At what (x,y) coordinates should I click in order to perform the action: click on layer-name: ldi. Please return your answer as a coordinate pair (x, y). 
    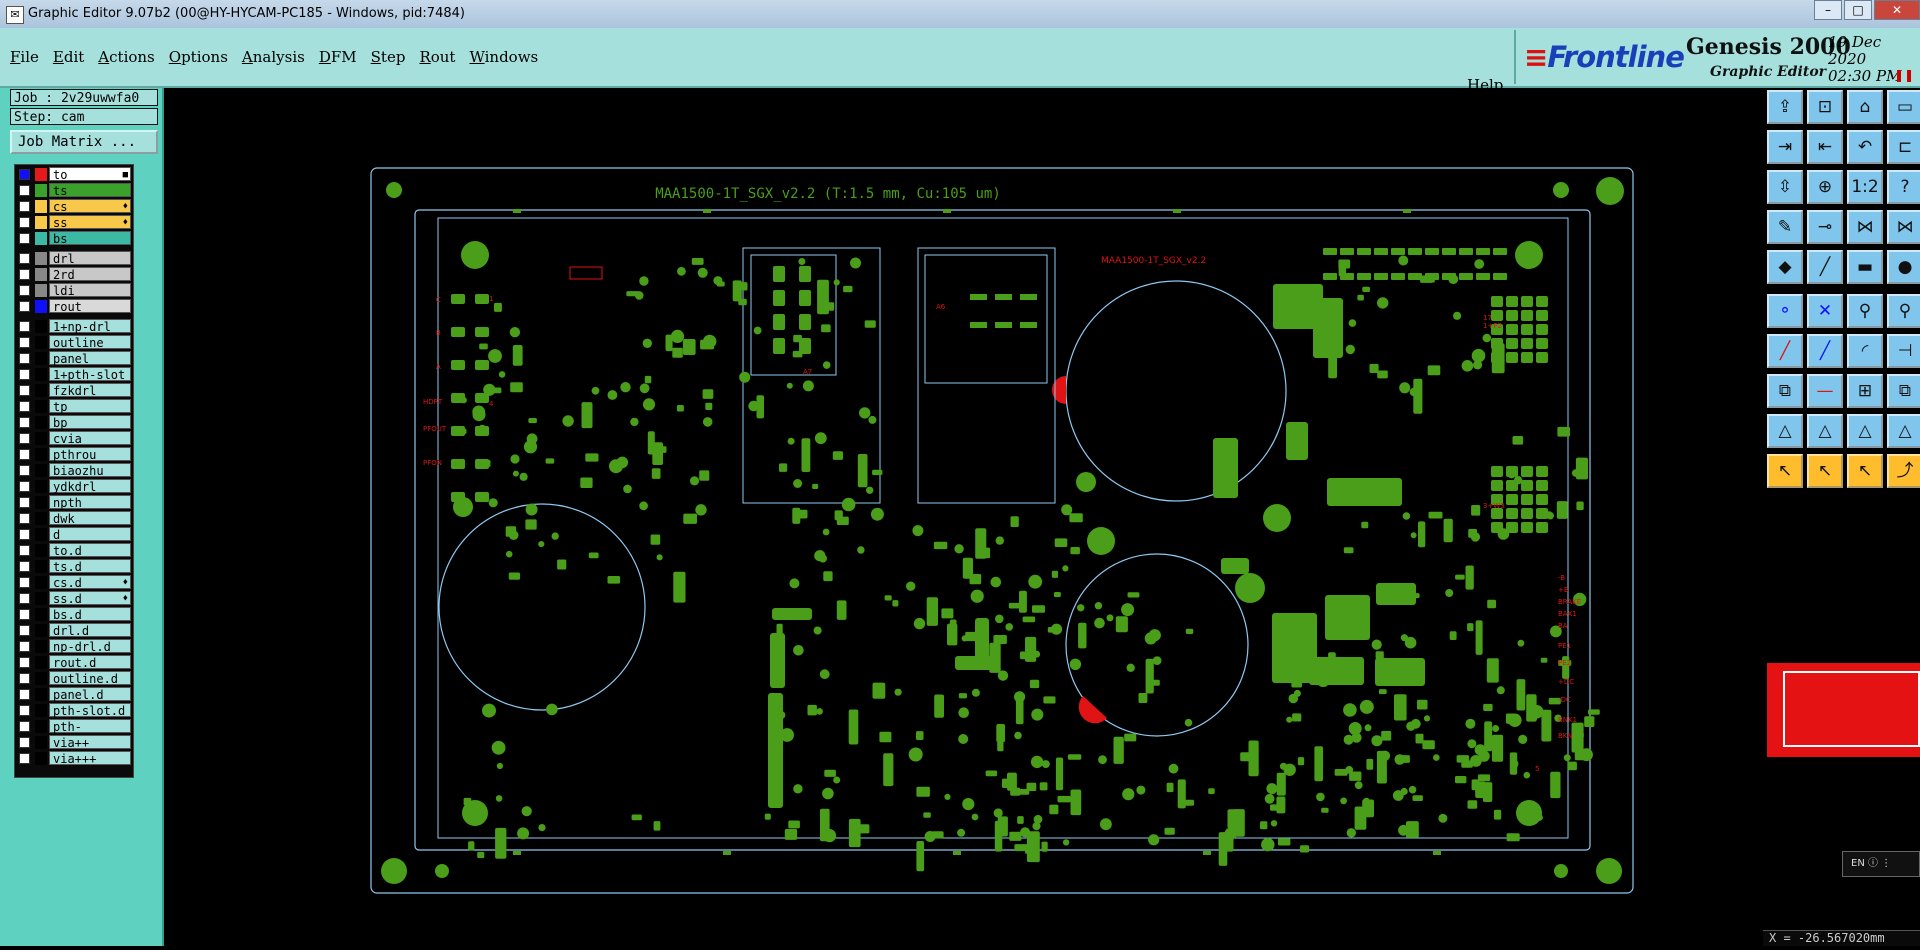
    Looking at the image, I should click on (90, 290).